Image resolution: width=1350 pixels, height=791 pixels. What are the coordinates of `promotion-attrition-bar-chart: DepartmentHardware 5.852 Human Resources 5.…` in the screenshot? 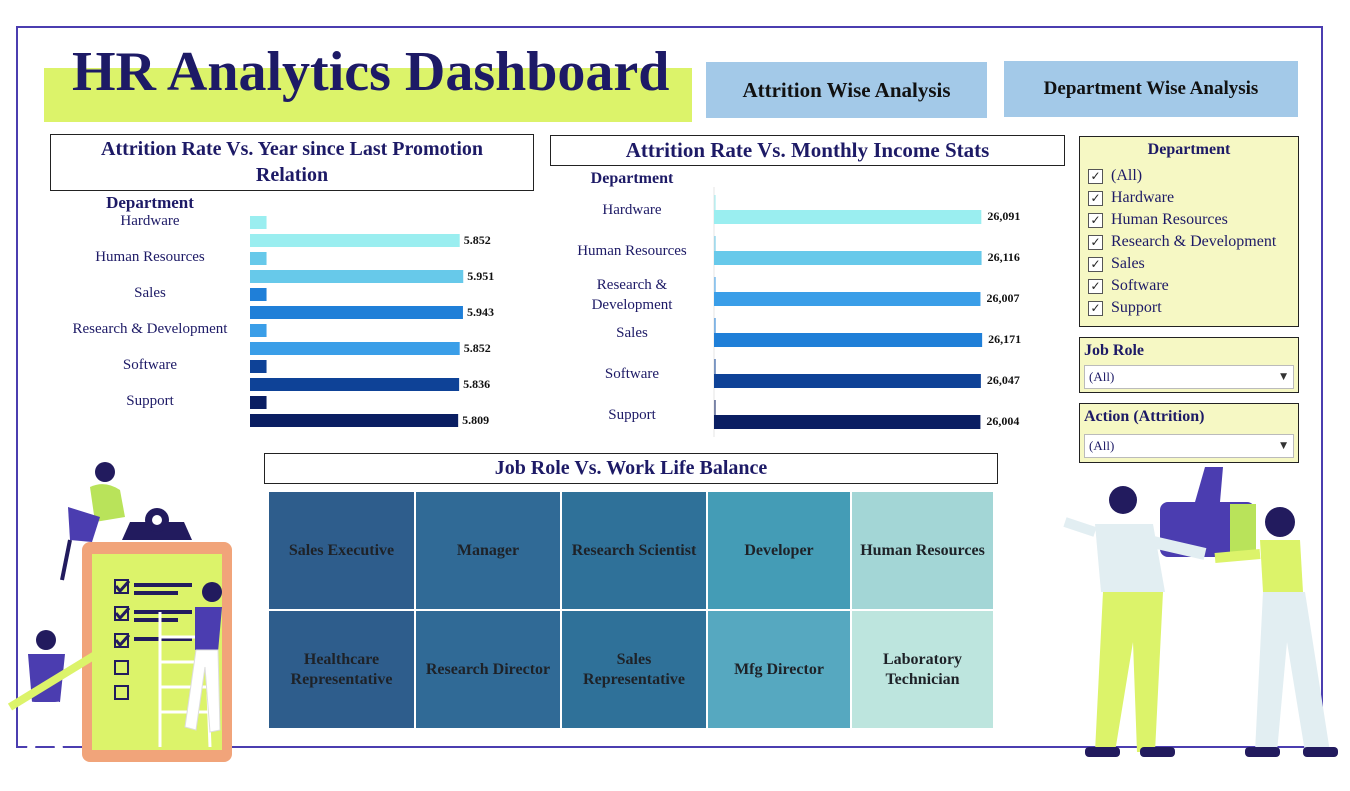 It's located at (283, 310).